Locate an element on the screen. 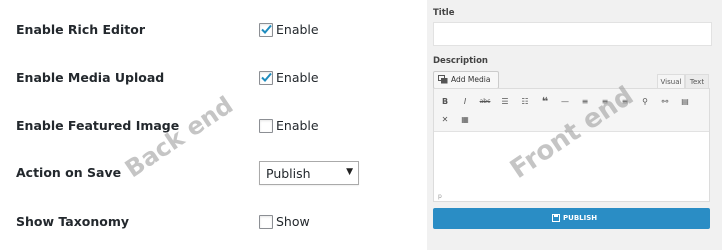  horizontal-line-icon: — is located at coordinates (565, 102).